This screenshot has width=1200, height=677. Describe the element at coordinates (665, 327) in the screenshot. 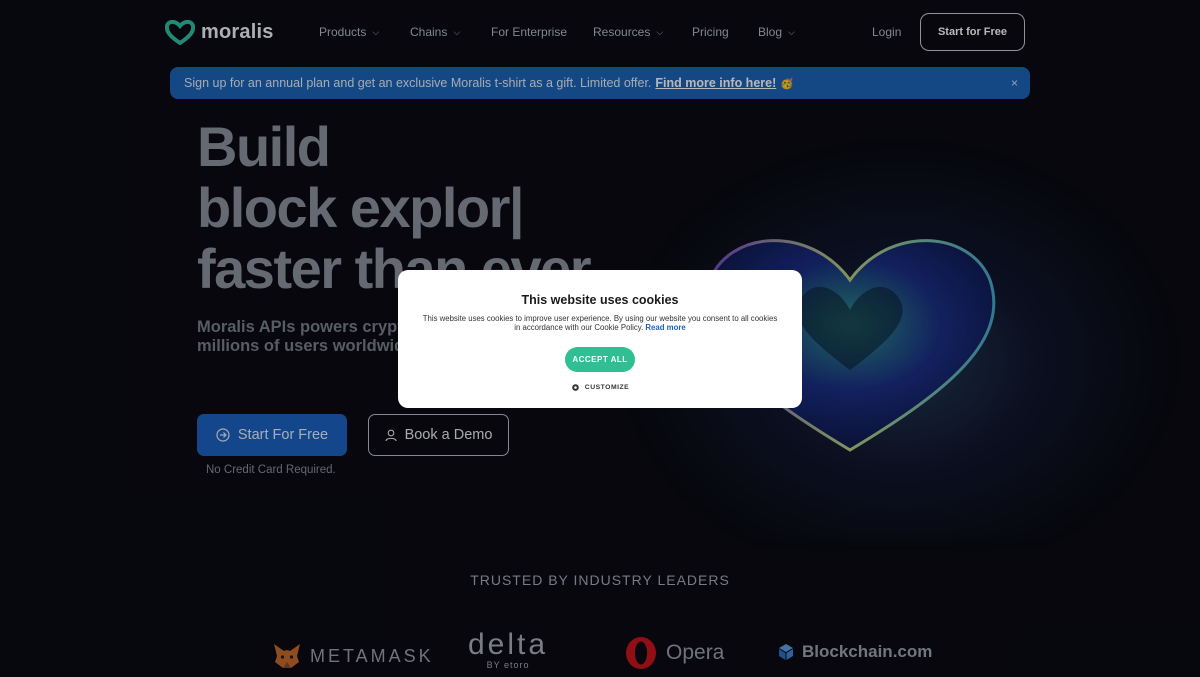

I see `read-more-link: Read more` at that location.